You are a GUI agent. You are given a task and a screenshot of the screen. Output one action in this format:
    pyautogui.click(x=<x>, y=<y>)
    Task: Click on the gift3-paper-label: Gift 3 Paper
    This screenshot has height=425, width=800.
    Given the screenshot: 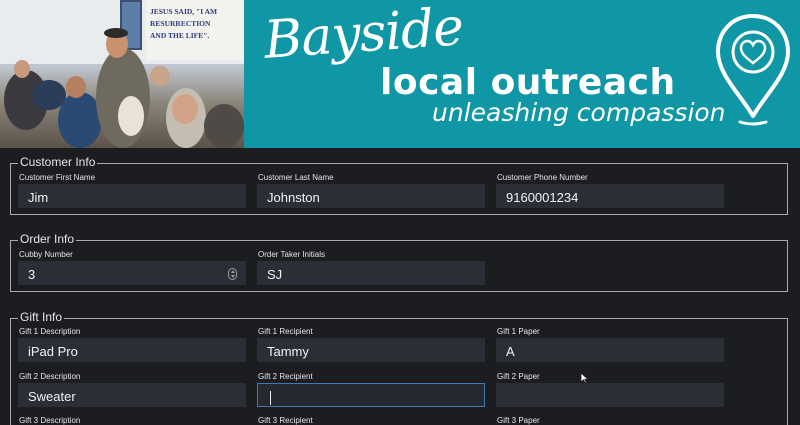 What is the action you would take?
    pyautogui.click(x=518, y=420)
    